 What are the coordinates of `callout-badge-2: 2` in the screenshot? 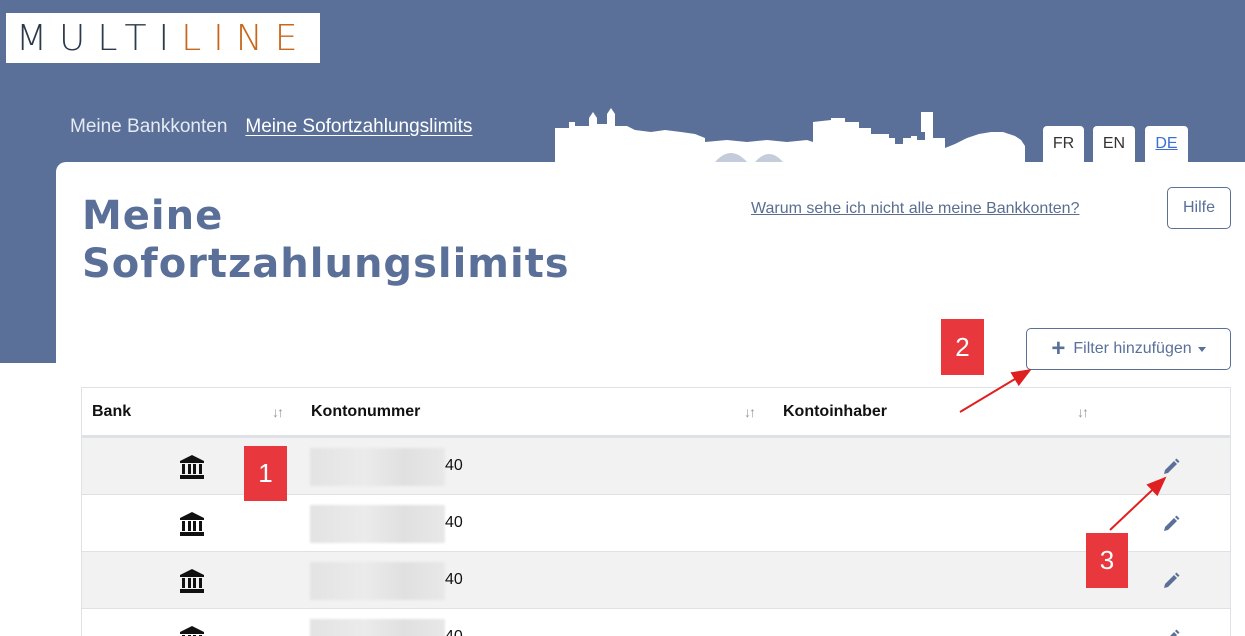 It's located at (962, 347).